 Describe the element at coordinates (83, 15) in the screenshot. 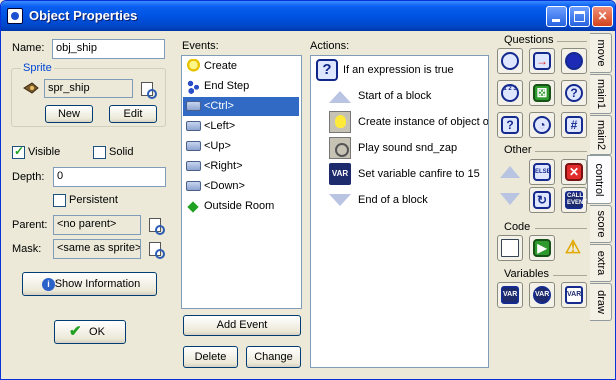

I see `window-title: Object Properties` at that location.